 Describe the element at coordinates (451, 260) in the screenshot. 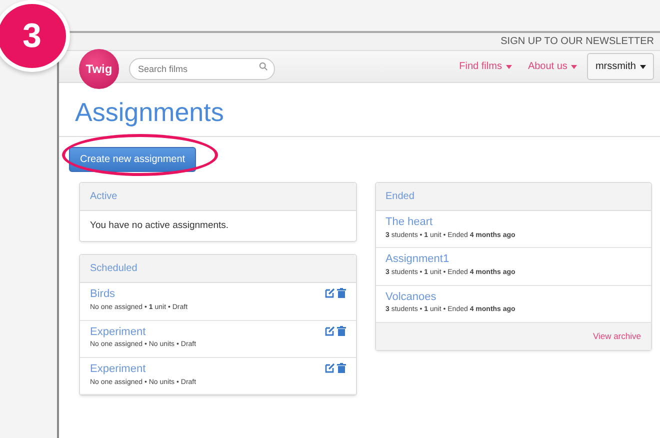

I see `assignment-title-link: Assignment1` at that location.